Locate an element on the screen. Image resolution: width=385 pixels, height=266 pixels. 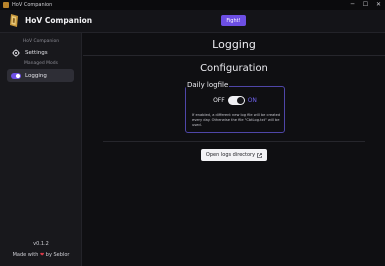
app-icon is located at coordinates (6, 5).